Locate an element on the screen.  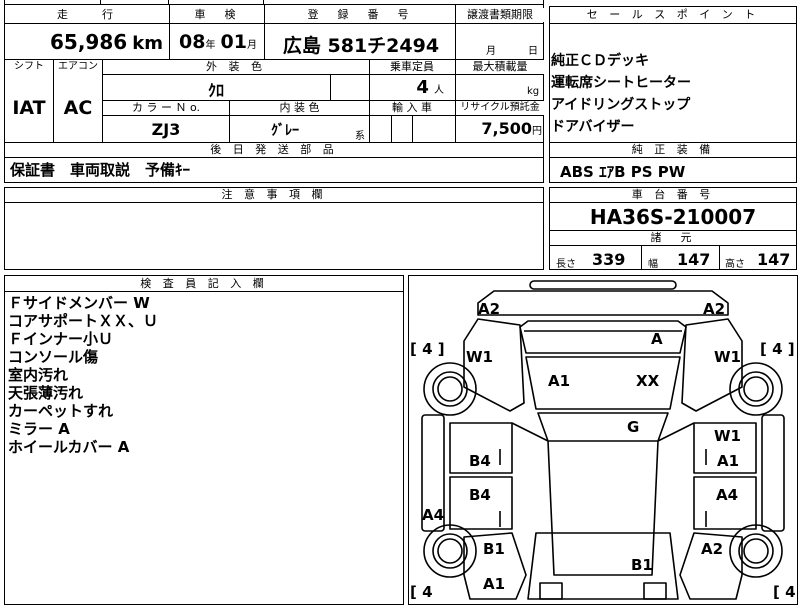
inspection-header: 車 検 is located at coordinates (217, 15).